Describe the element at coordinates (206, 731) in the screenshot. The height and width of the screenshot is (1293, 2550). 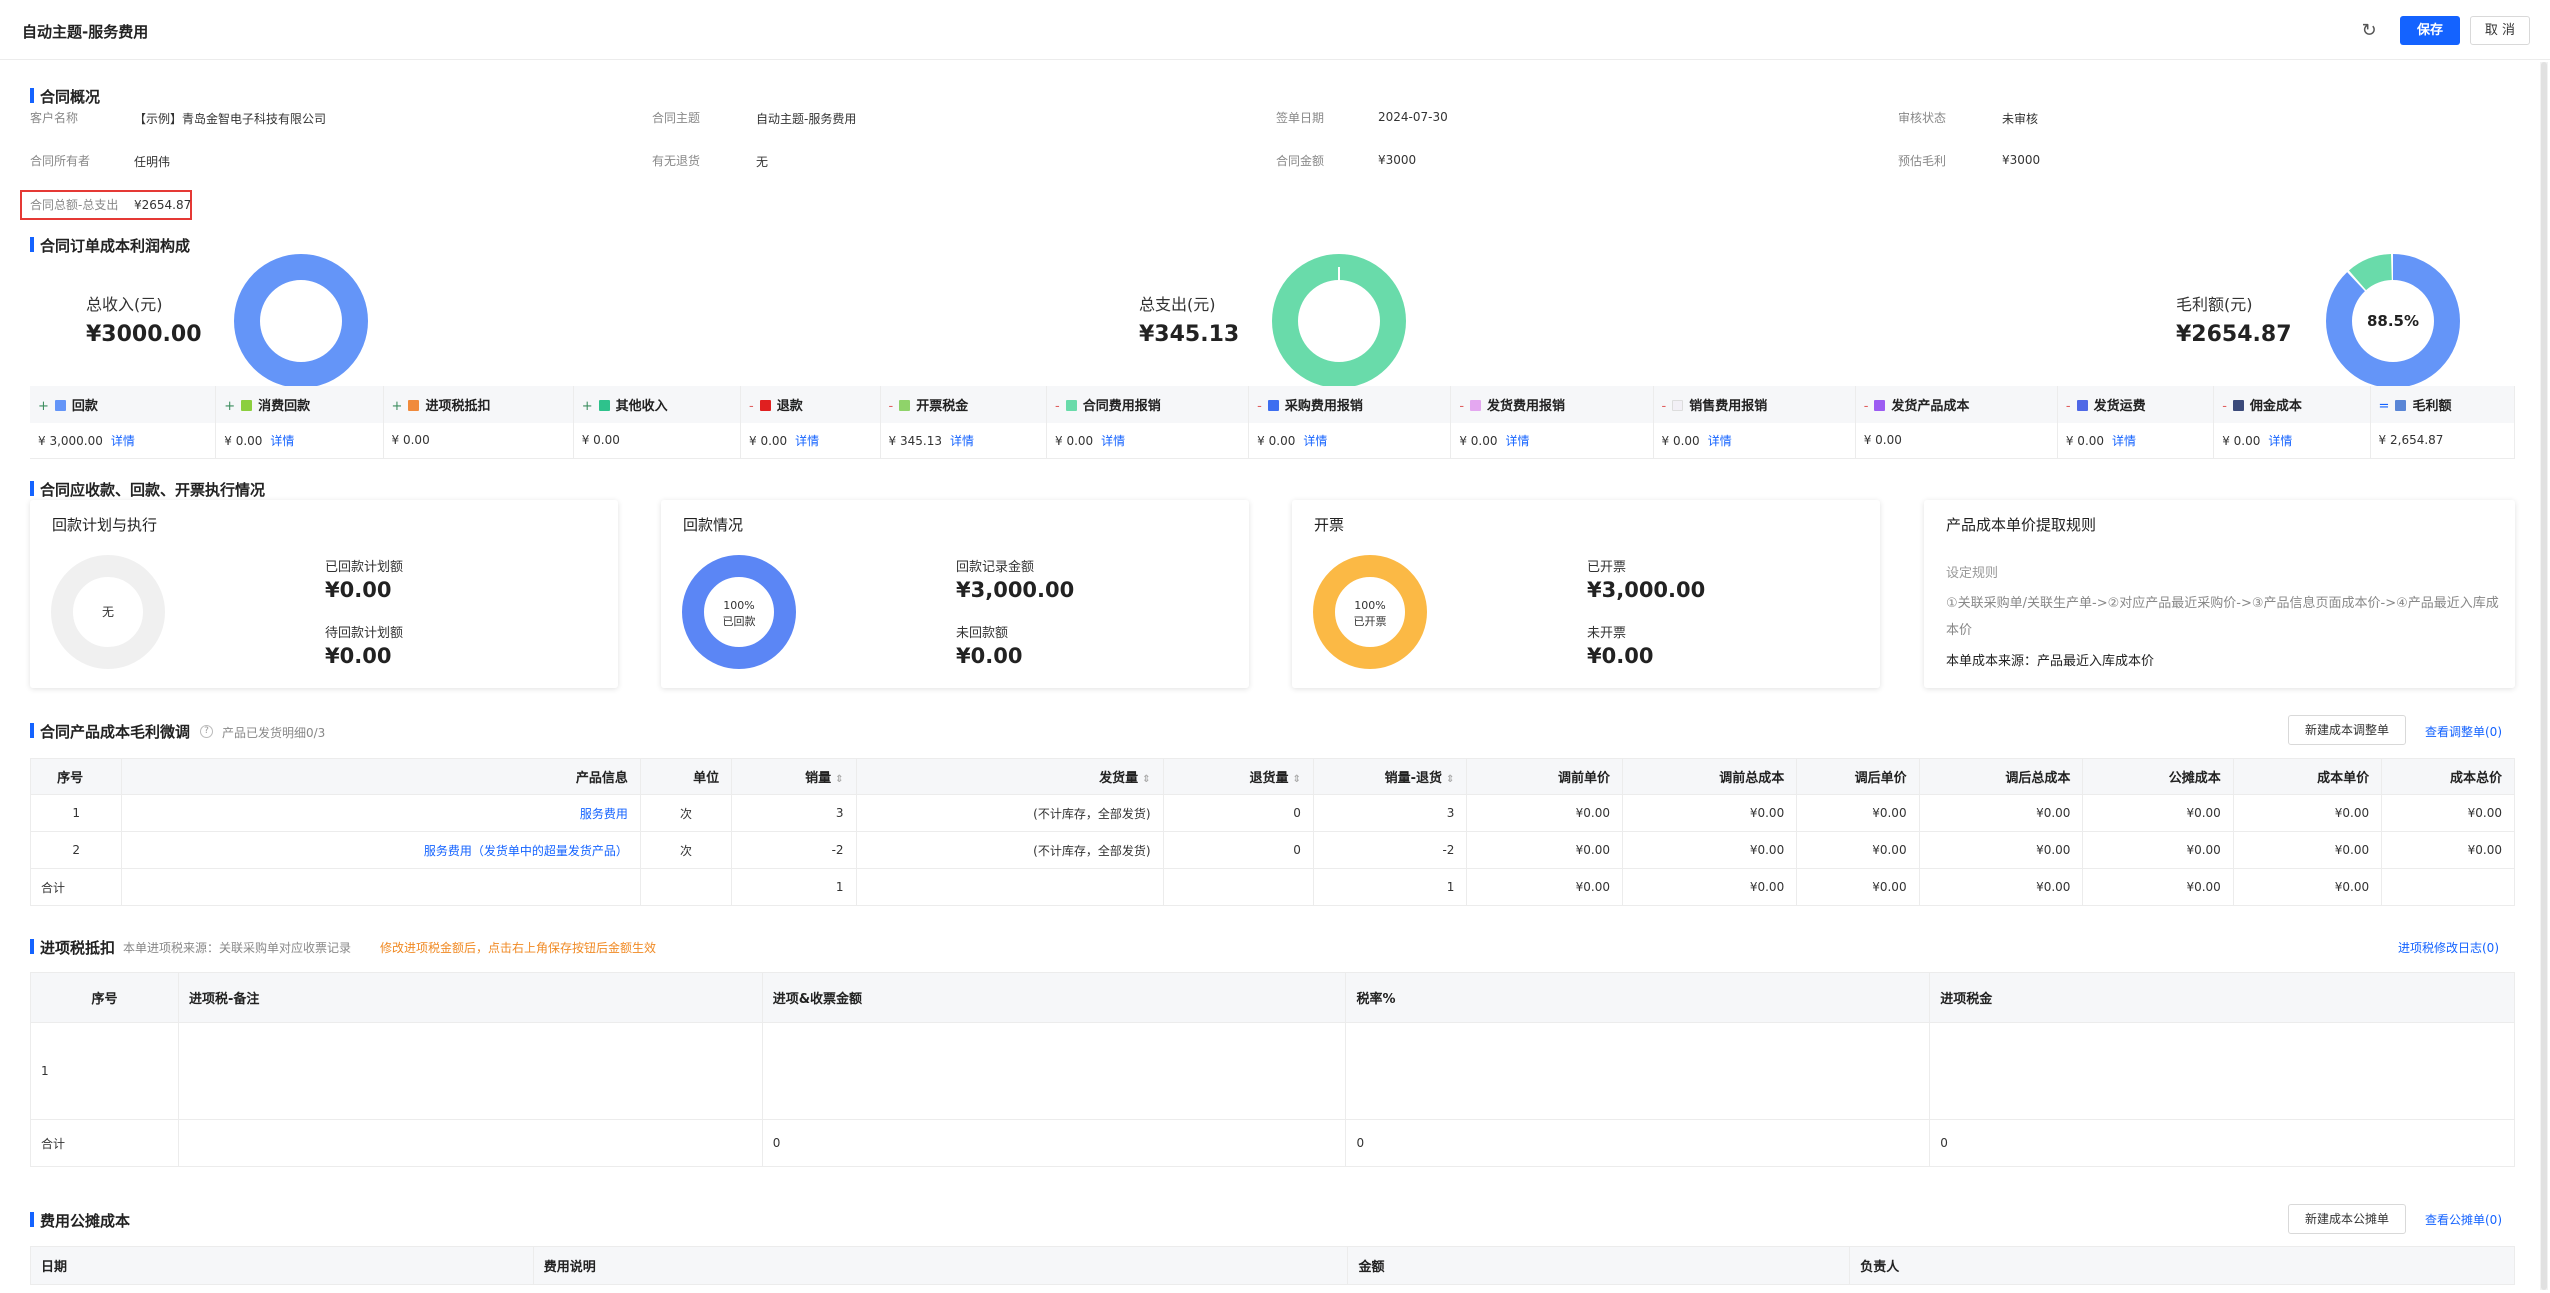
I see `help-icon: ?` at that location.